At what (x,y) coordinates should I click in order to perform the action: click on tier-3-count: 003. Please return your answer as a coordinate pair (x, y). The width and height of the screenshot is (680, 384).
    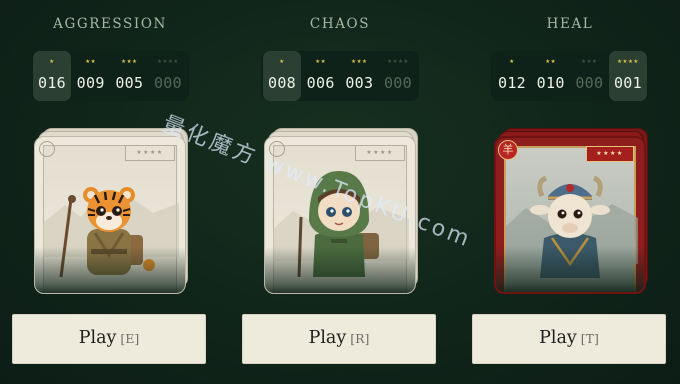
    Looking at the image, I should click on (359, 83).